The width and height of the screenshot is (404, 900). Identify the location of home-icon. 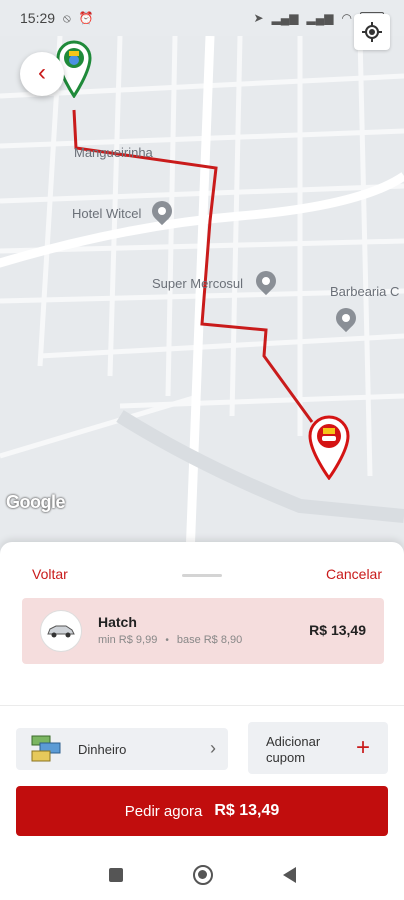
(202, 875).